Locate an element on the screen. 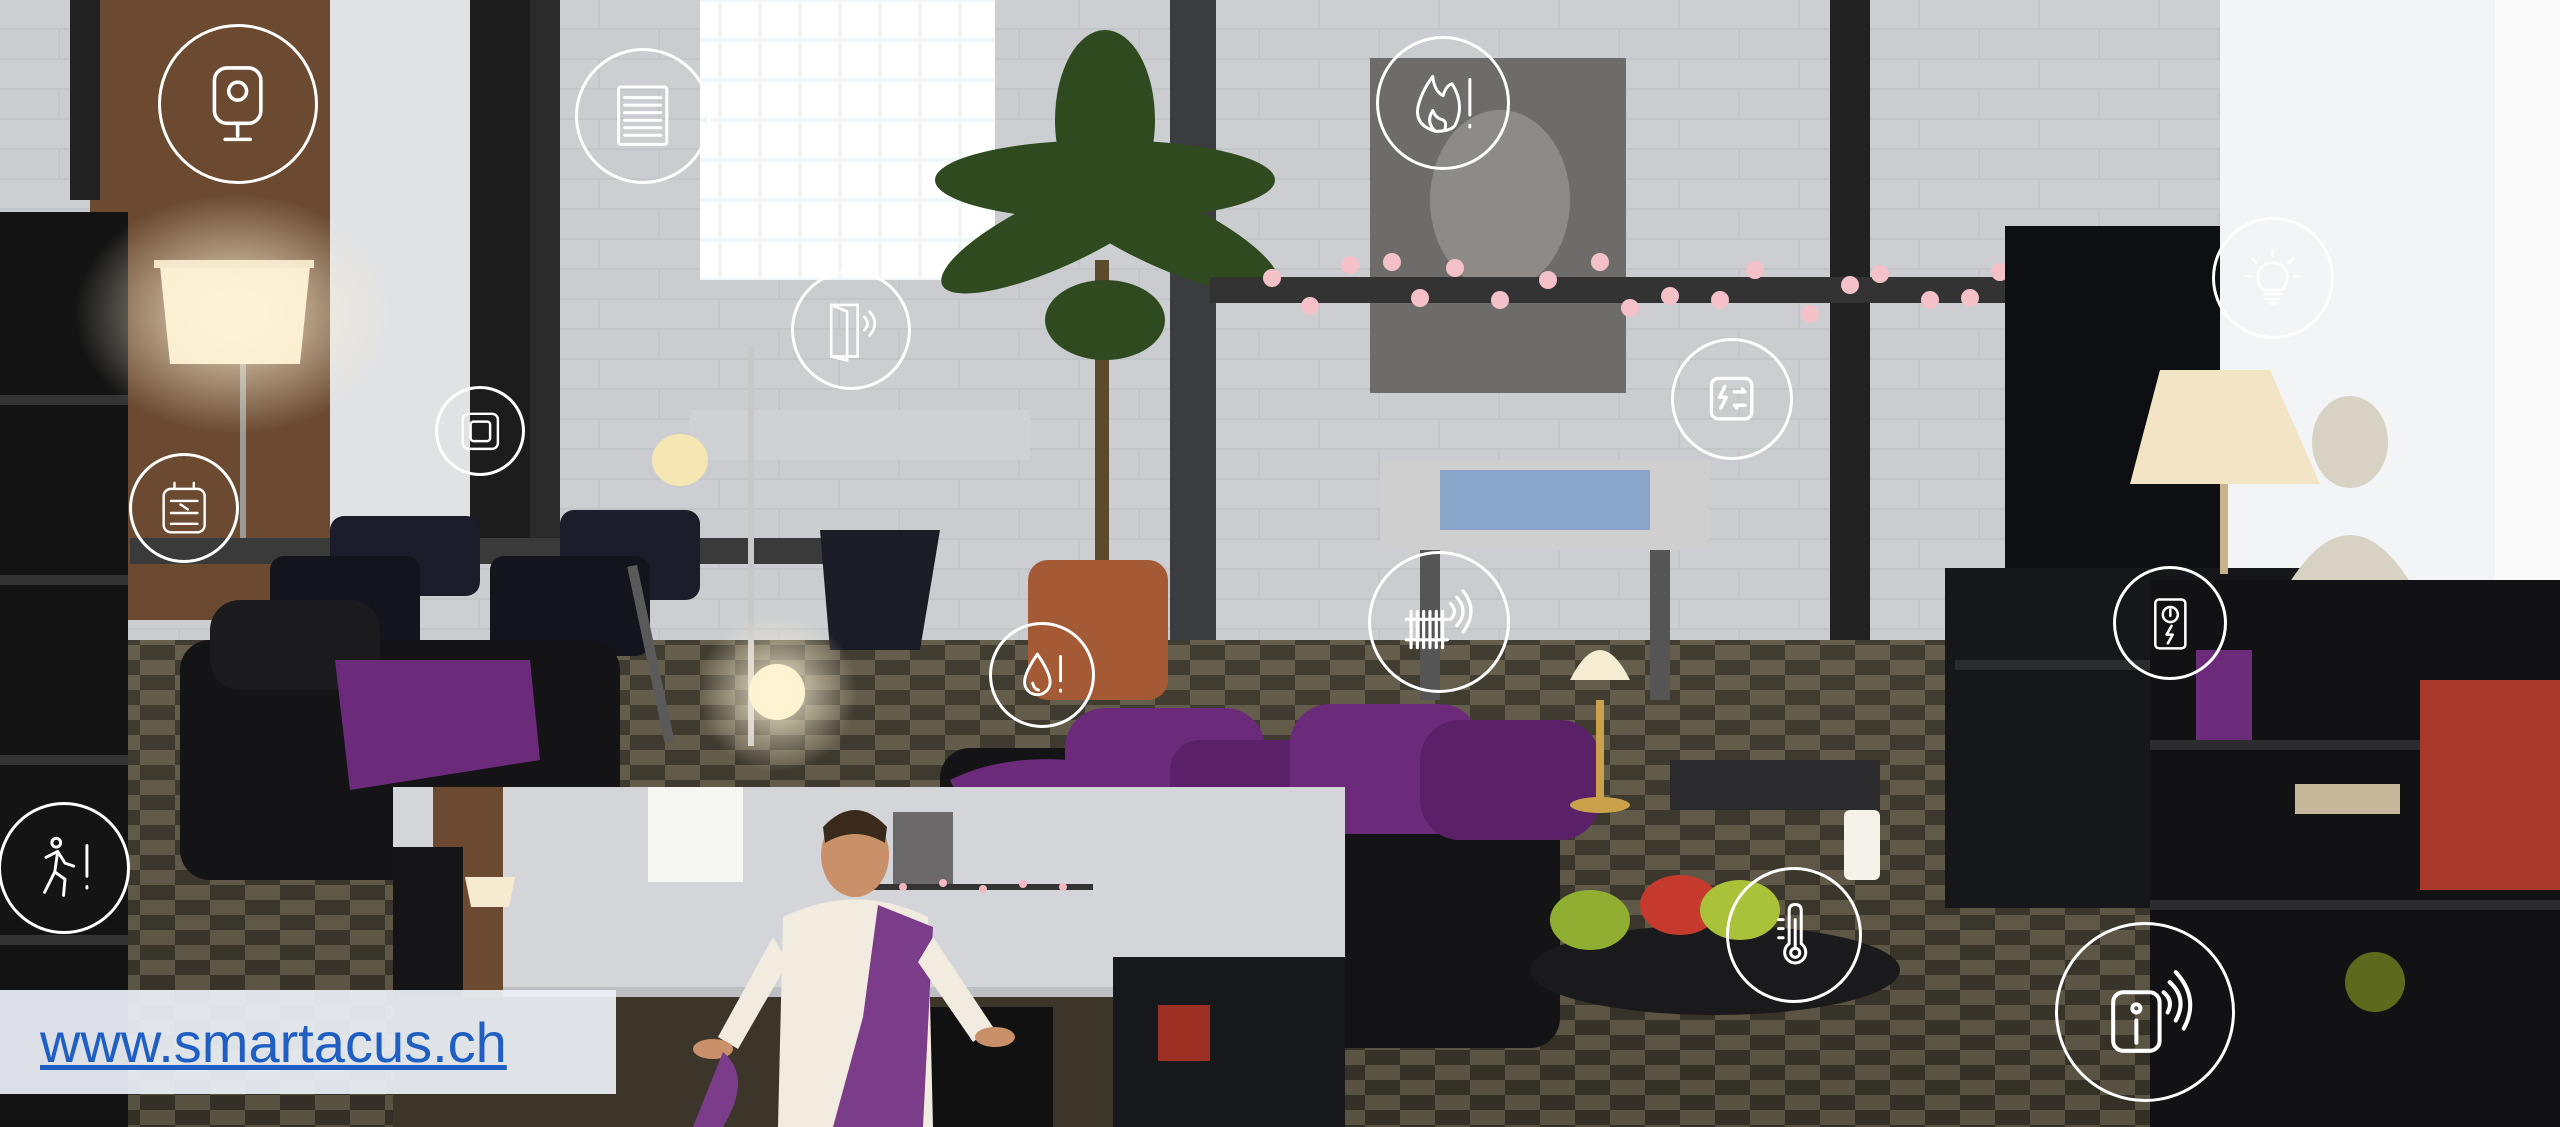 The image size is (2560, 1127). door-sensor-icon is located at coordinates (851, 330).